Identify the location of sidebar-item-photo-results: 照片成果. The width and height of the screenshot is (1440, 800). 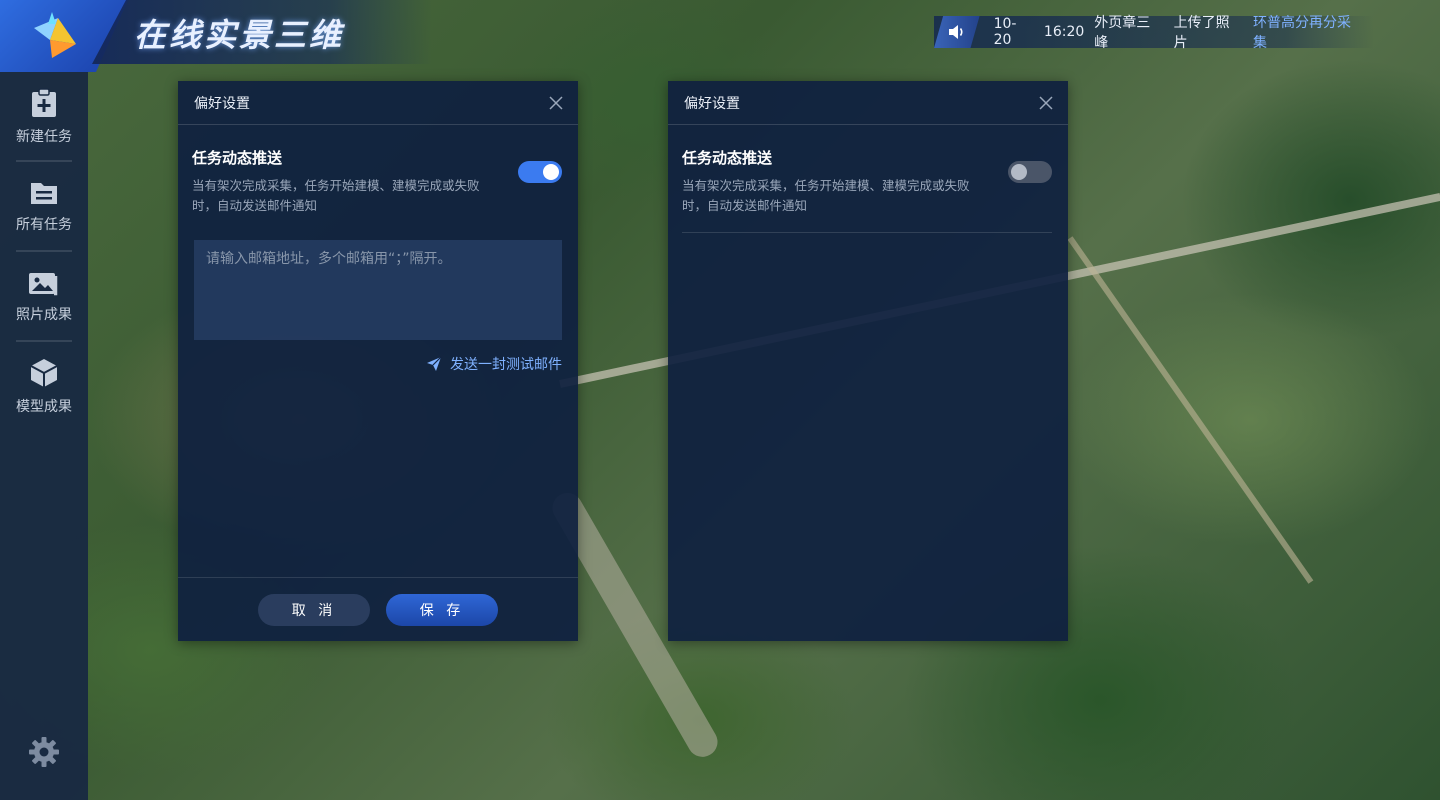
(44, 297).